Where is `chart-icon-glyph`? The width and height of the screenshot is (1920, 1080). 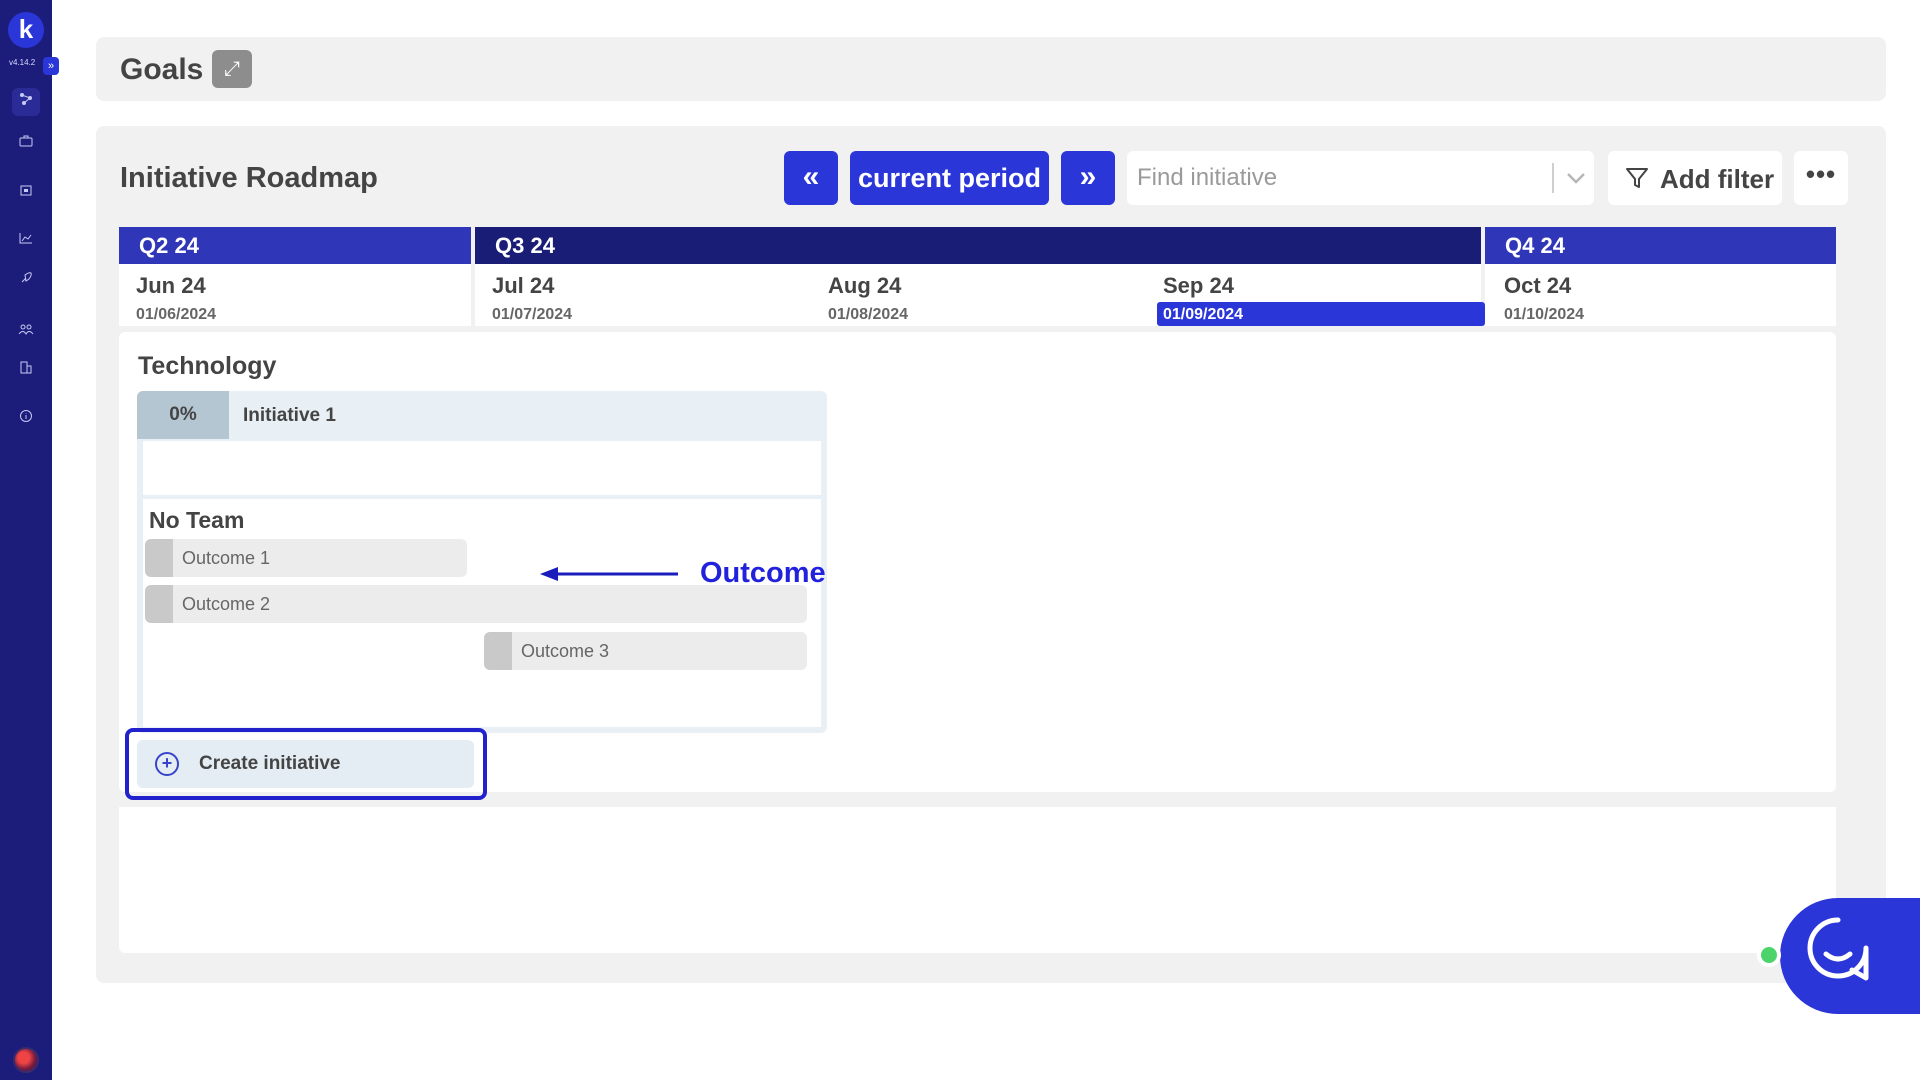
chart-icon-glyph is located at coordinates (25, 238).